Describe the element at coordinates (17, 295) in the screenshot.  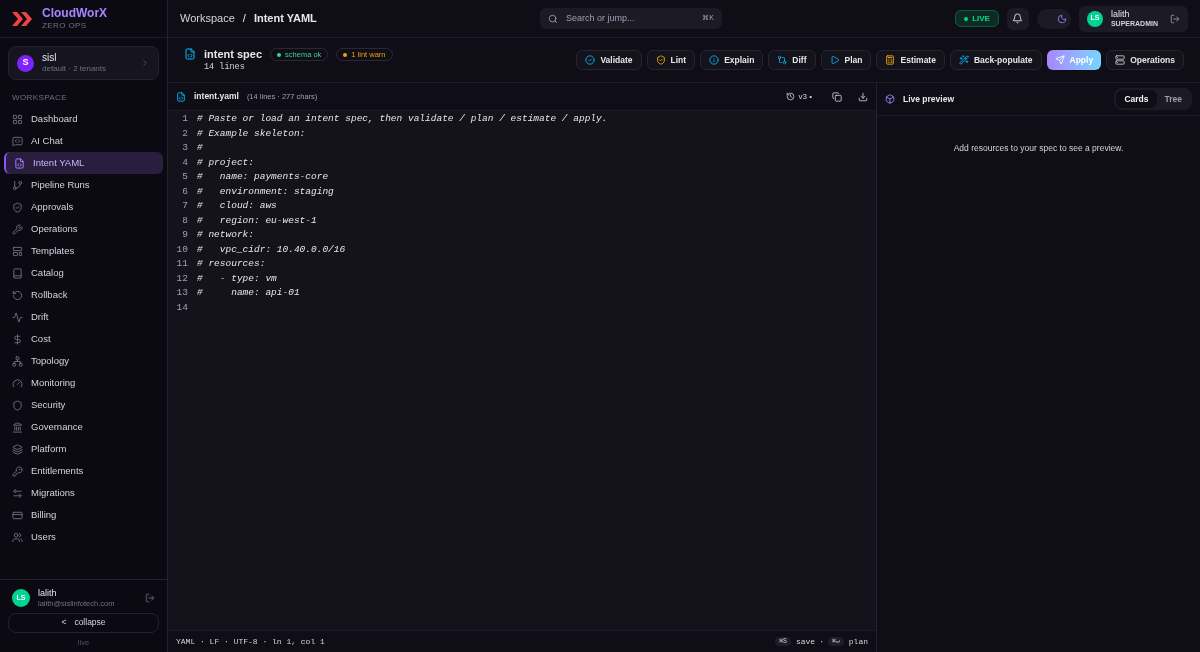
I see `undo-icon` at that location.